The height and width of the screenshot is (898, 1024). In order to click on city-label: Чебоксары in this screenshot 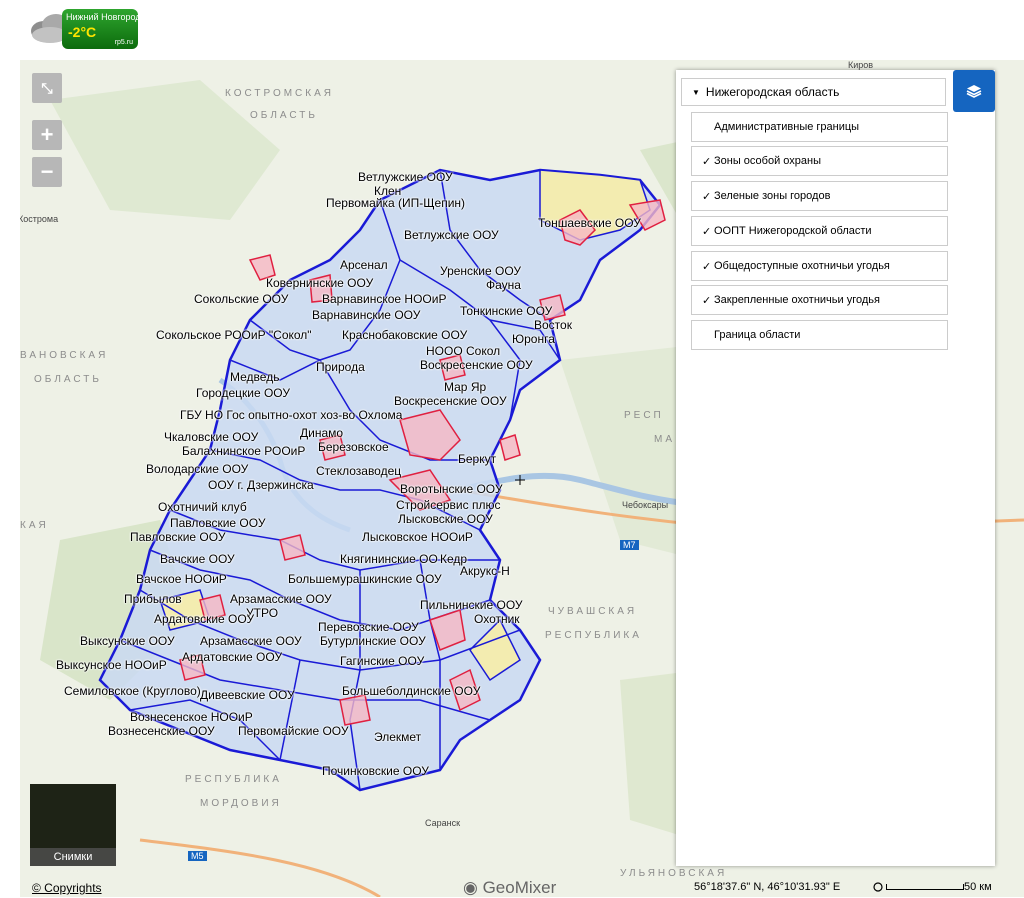, I will do `click(645, 505)`.